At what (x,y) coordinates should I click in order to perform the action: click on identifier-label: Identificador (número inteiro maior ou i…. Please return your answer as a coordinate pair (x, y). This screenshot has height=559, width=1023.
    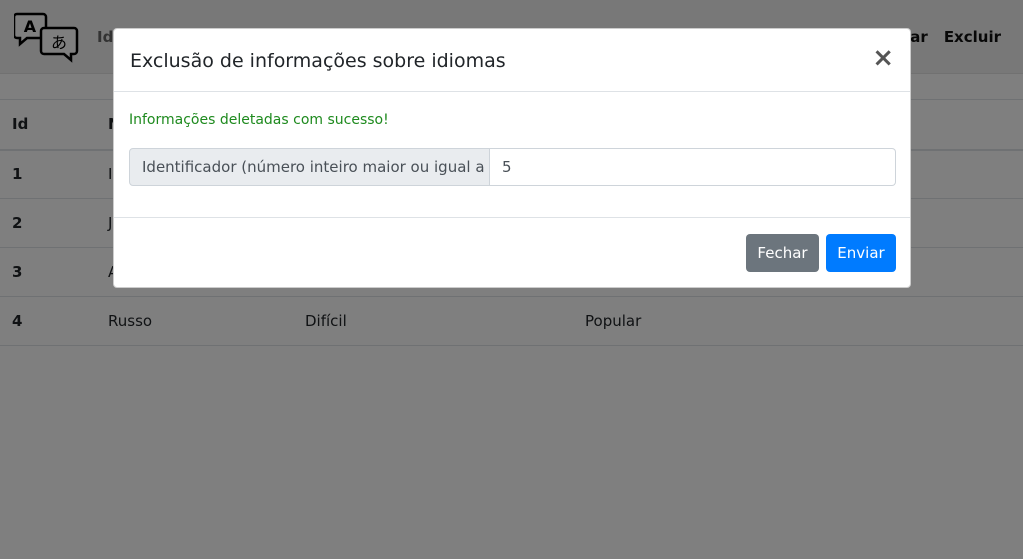
    Looking at the image, I should click on (317, 167).